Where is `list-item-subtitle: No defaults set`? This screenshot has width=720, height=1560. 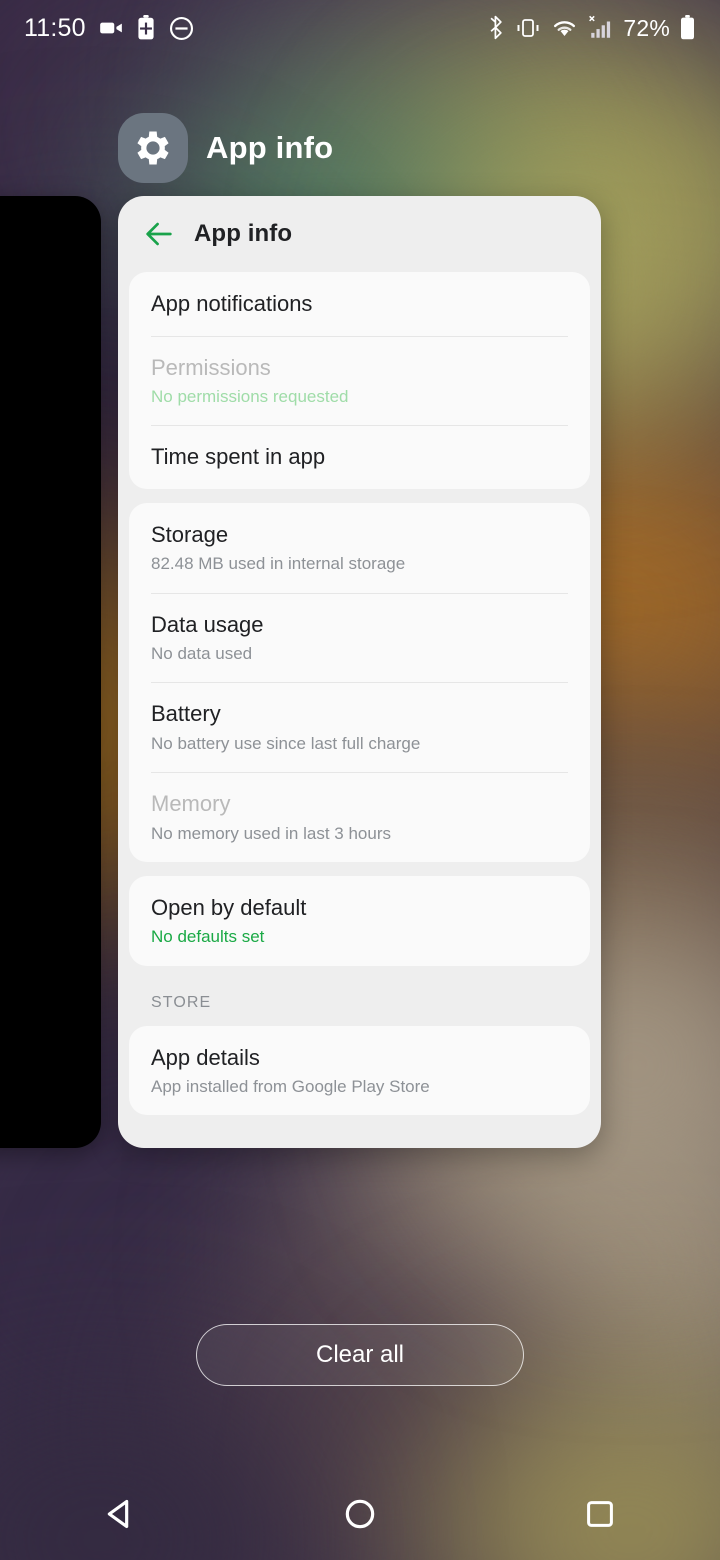 list-item-subtitle: No defaults set is located at coordinates (208, 937).